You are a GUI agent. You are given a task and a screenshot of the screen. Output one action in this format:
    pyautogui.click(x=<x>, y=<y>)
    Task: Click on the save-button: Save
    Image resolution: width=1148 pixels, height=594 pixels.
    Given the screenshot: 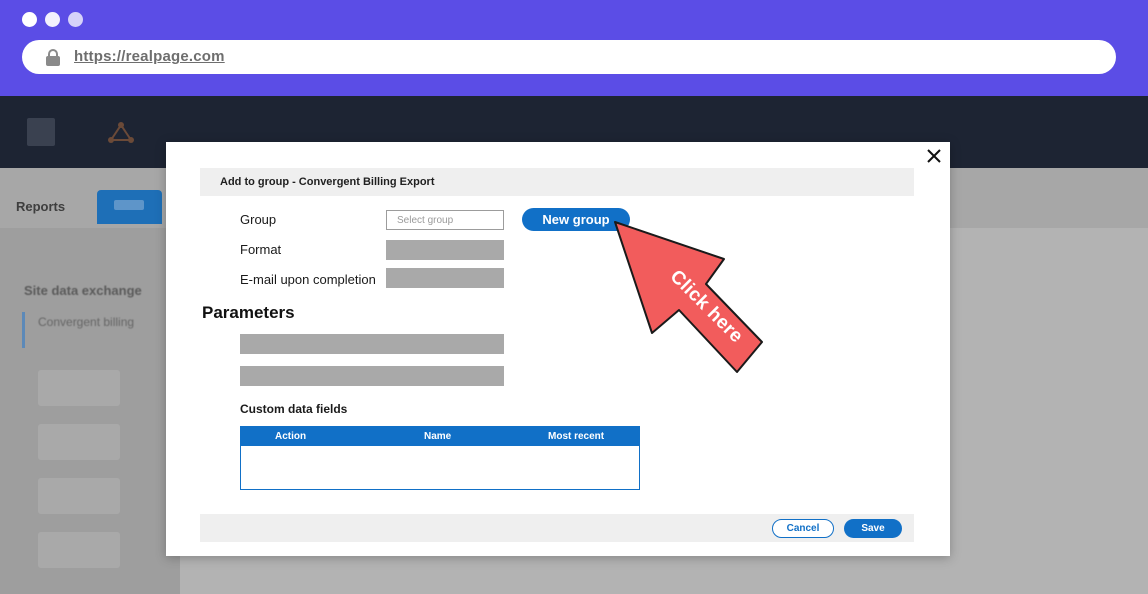 What is the action you would take?
    pyautogui.click(x=873, y=528)
    